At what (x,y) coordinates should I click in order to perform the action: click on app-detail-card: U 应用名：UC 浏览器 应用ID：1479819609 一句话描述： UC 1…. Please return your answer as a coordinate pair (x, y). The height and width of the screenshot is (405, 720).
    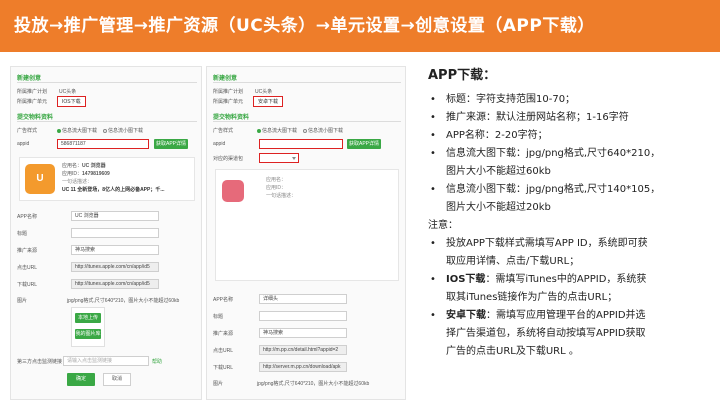
    Looking at the image, I should click on (107, 179).